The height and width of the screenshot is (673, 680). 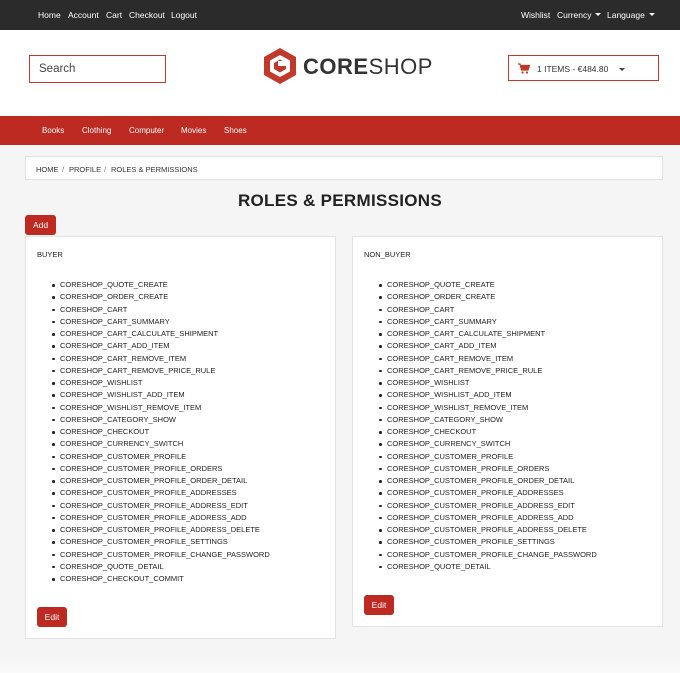 I want to click on category-nav-bar: Books Clothing Computer Movies Shoes, so click(x=340, y=130).